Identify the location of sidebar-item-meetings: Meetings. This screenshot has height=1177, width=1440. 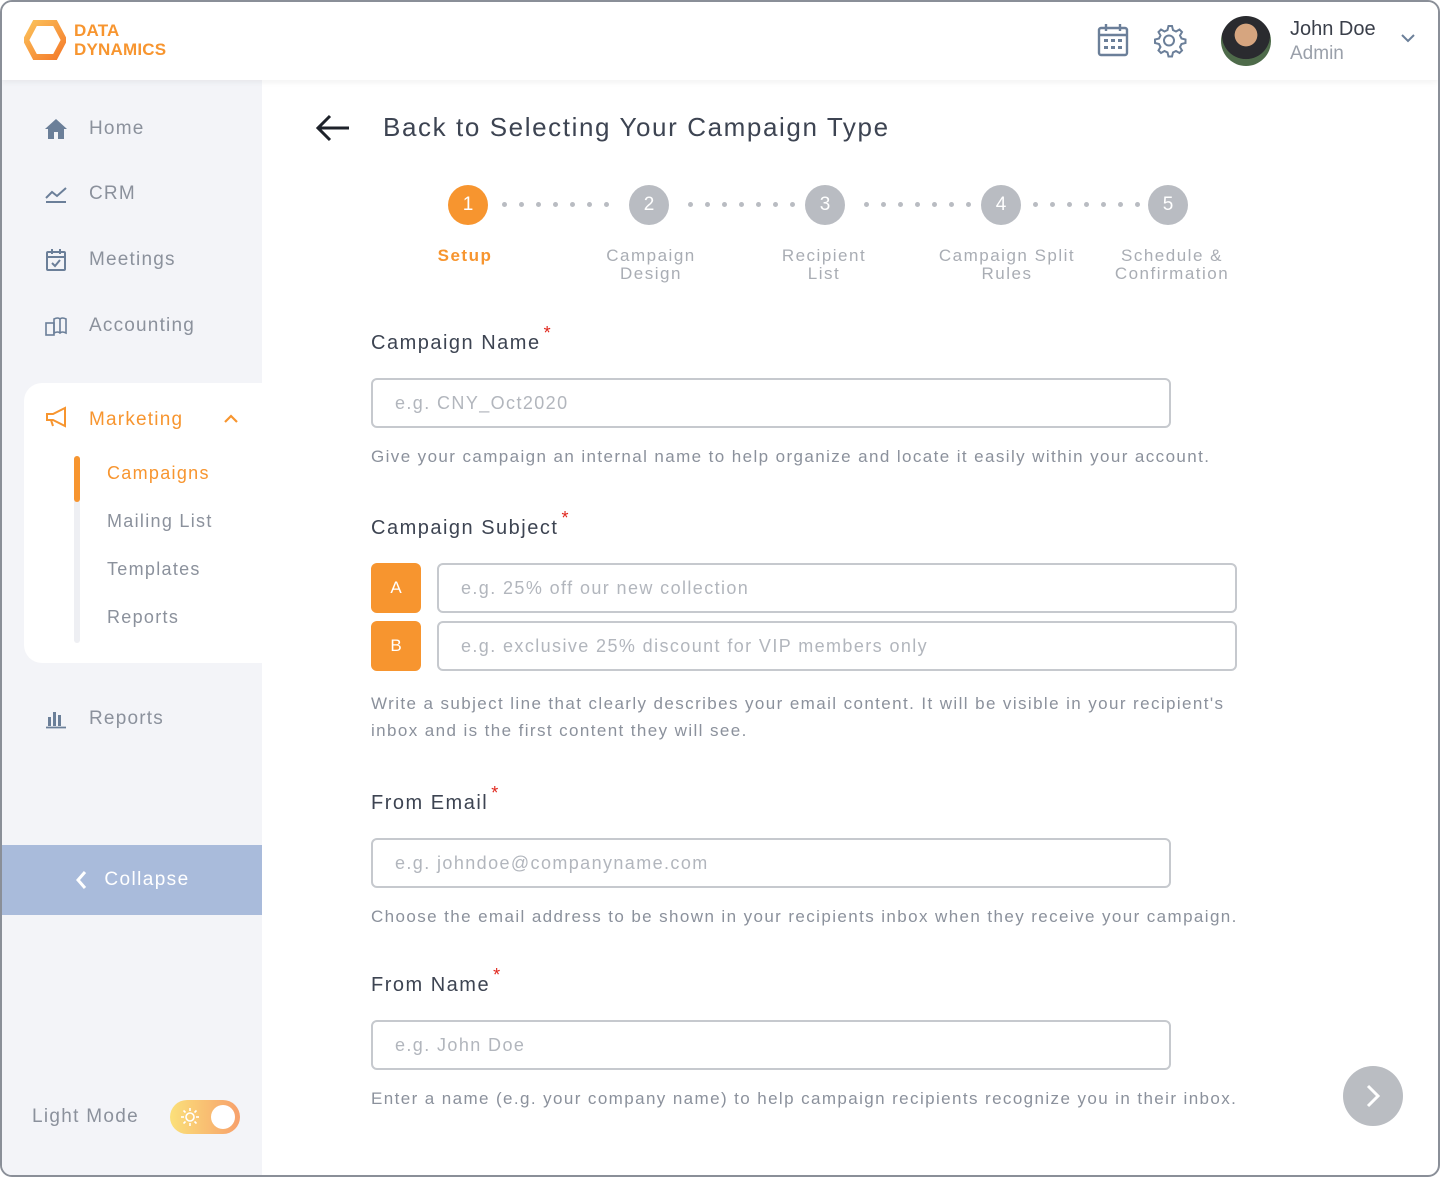
(109, 260).